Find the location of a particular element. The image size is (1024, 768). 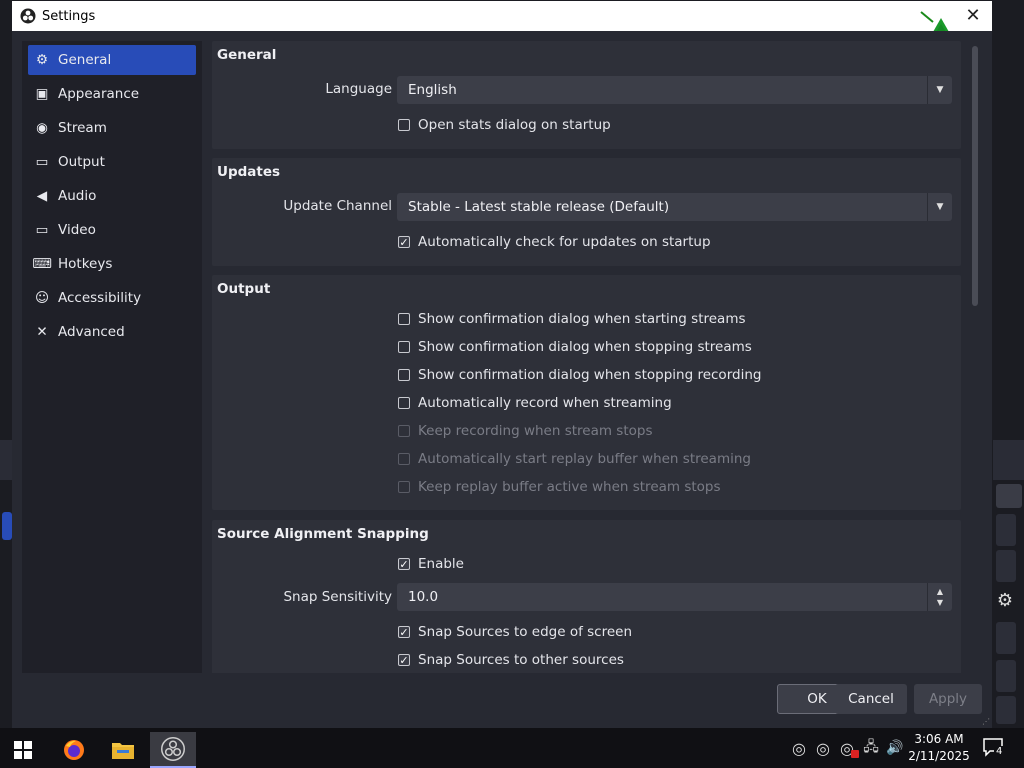

snap-edge-checkbox: ✓ Snap Sources to edge of screen is located at coordinates (515, 632).